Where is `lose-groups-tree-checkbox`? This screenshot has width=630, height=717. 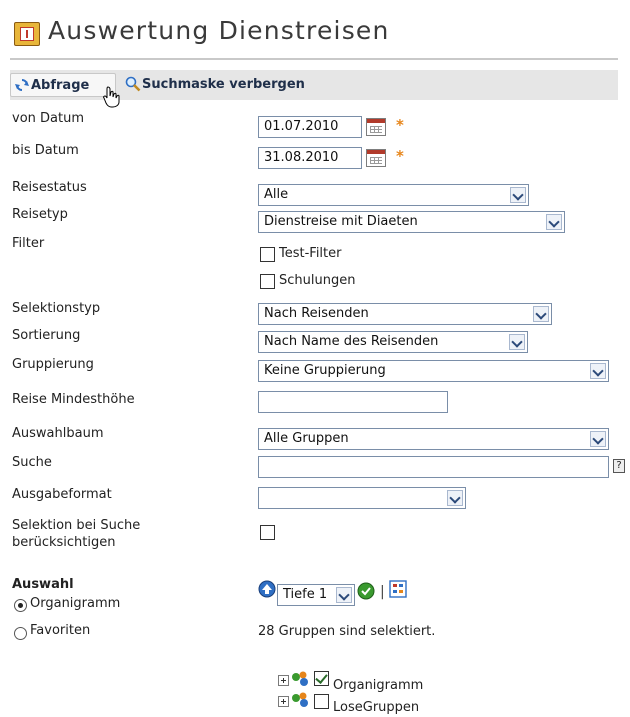
lose-groups-tree-checkbox is located at coordinates (321, 701).